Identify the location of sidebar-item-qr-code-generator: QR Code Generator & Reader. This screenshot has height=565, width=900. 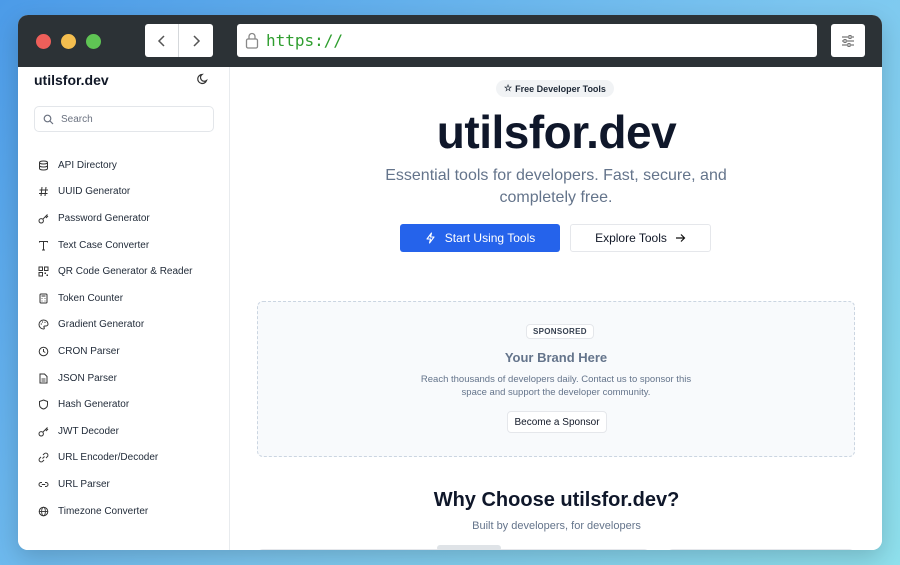
(115, 271).